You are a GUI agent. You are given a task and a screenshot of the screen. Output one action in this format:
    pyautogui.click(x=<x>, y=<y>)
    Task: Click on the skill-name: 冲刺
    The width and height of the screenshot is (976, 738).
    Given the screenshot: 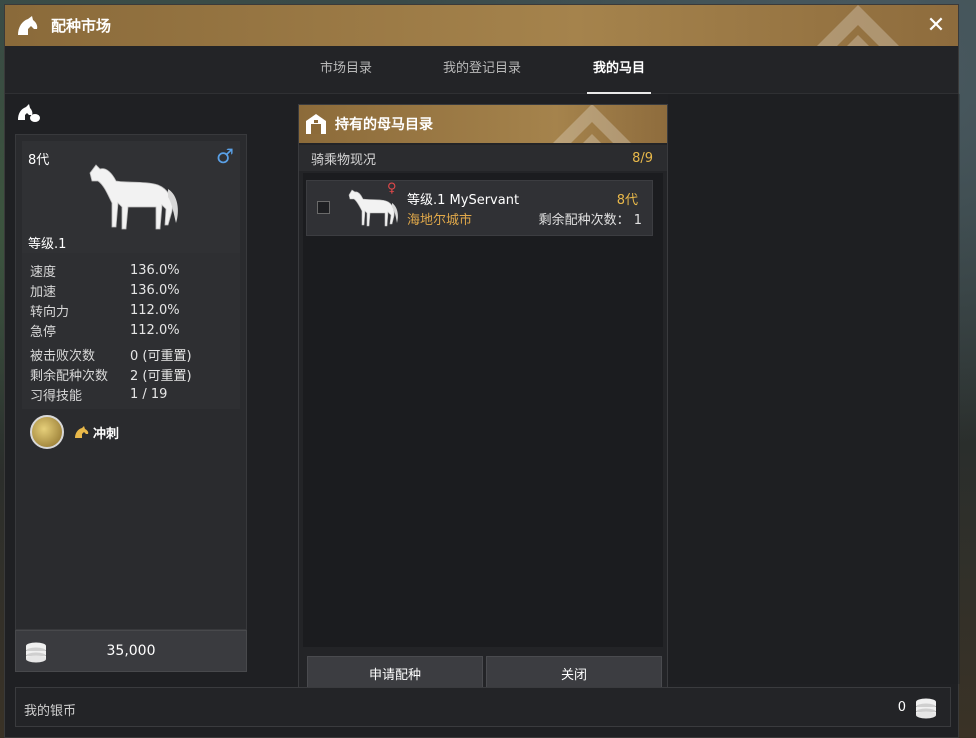 What is the action you would take?
    pyautogui.click(x=106, y=434)
    